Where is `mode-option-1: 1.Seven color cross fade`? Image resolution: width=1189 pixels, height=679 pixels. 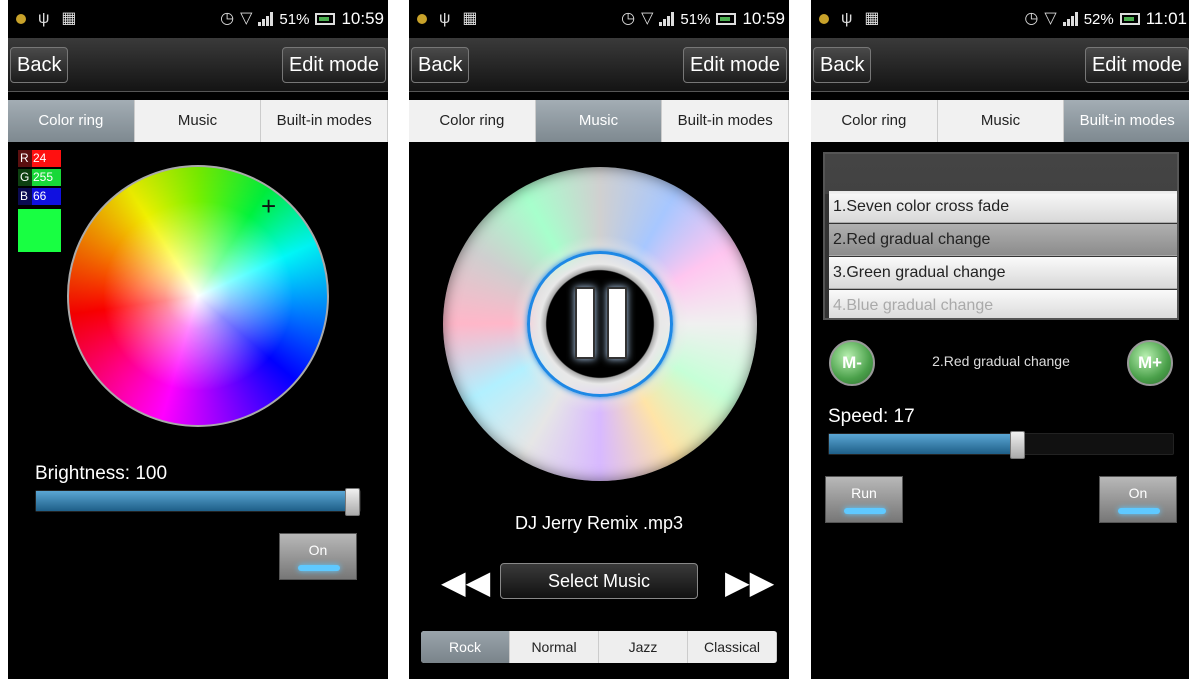 mode-option-1: 1.Seven color cross fade is located at coordinates (1003, 207).